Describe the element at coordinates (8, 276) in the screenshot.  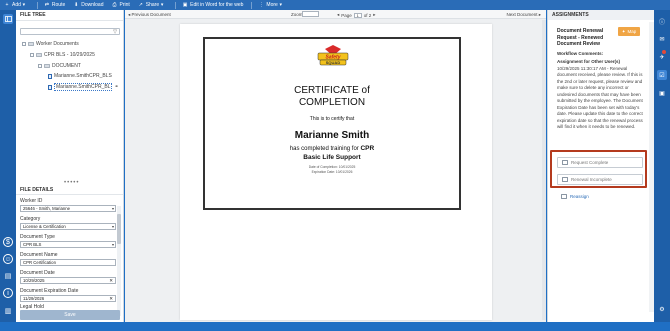
I see `id-card-icon: ▤` at that location.